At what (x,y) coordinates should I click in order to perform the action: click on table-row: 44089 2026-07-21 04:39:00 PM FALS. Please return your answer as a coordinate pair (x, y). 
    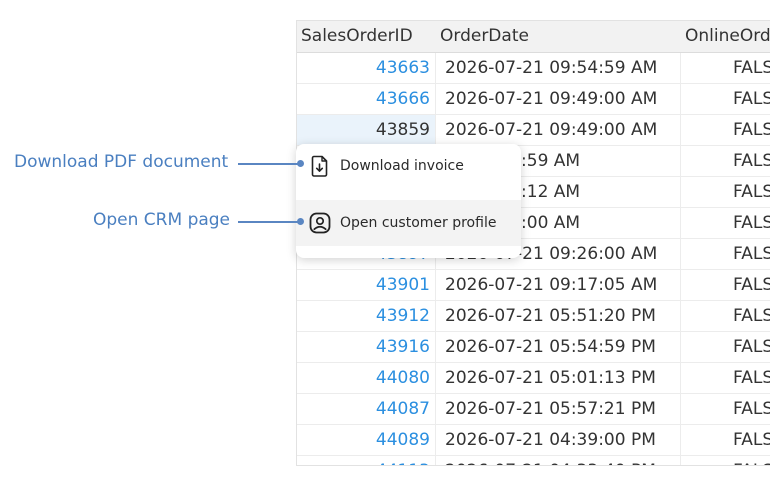
    Looking at the image, I should click on (533, 440).